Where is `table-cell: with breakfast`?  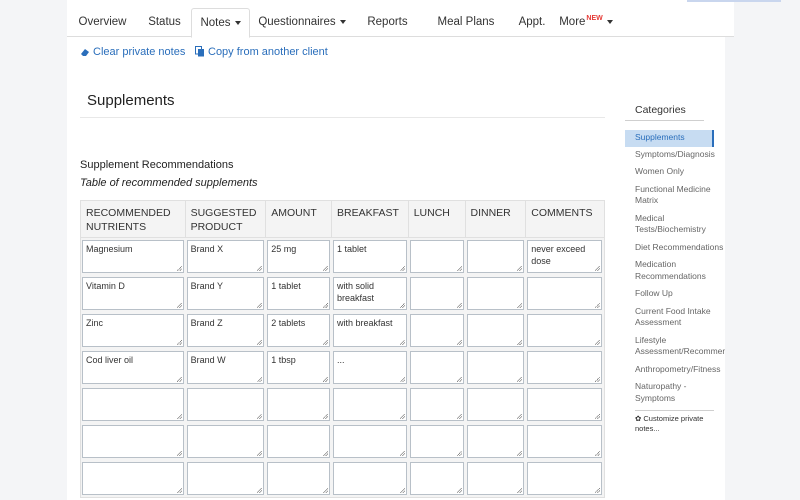 table-cell: with breakfast is located at coordinates (370, 330).